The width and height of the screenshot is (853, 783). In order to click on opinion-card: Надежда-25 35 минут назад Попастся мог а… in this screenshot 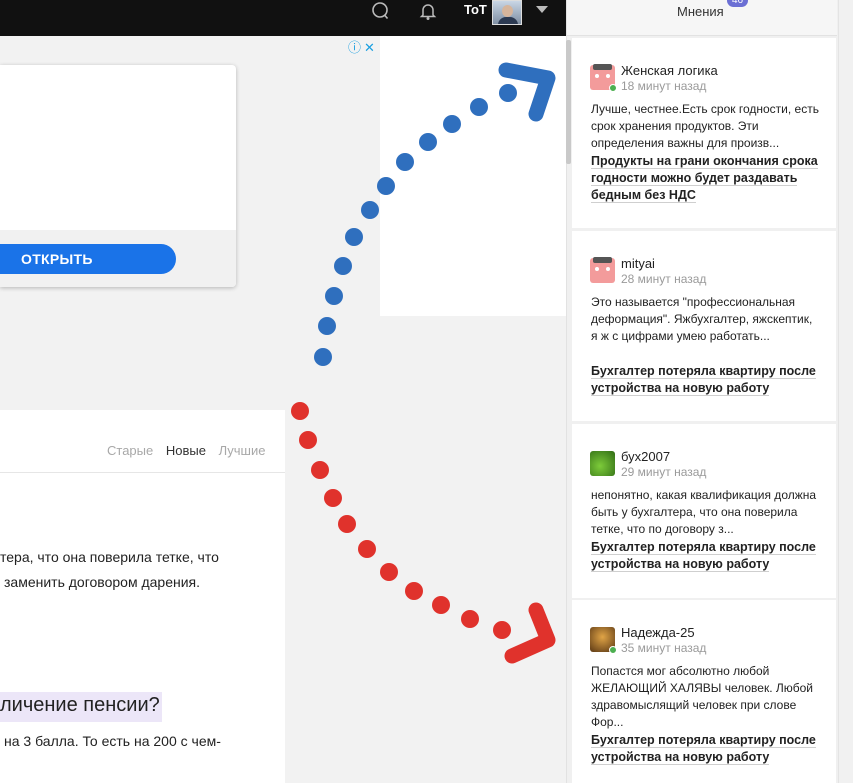, I will do `click(704, 691)`.